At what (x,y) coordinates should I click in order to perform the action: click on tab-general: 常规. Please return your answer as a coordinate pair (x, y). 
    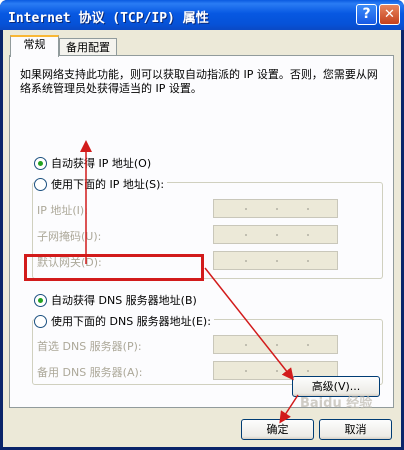
    Looking at the image, I should click on (34, 46).